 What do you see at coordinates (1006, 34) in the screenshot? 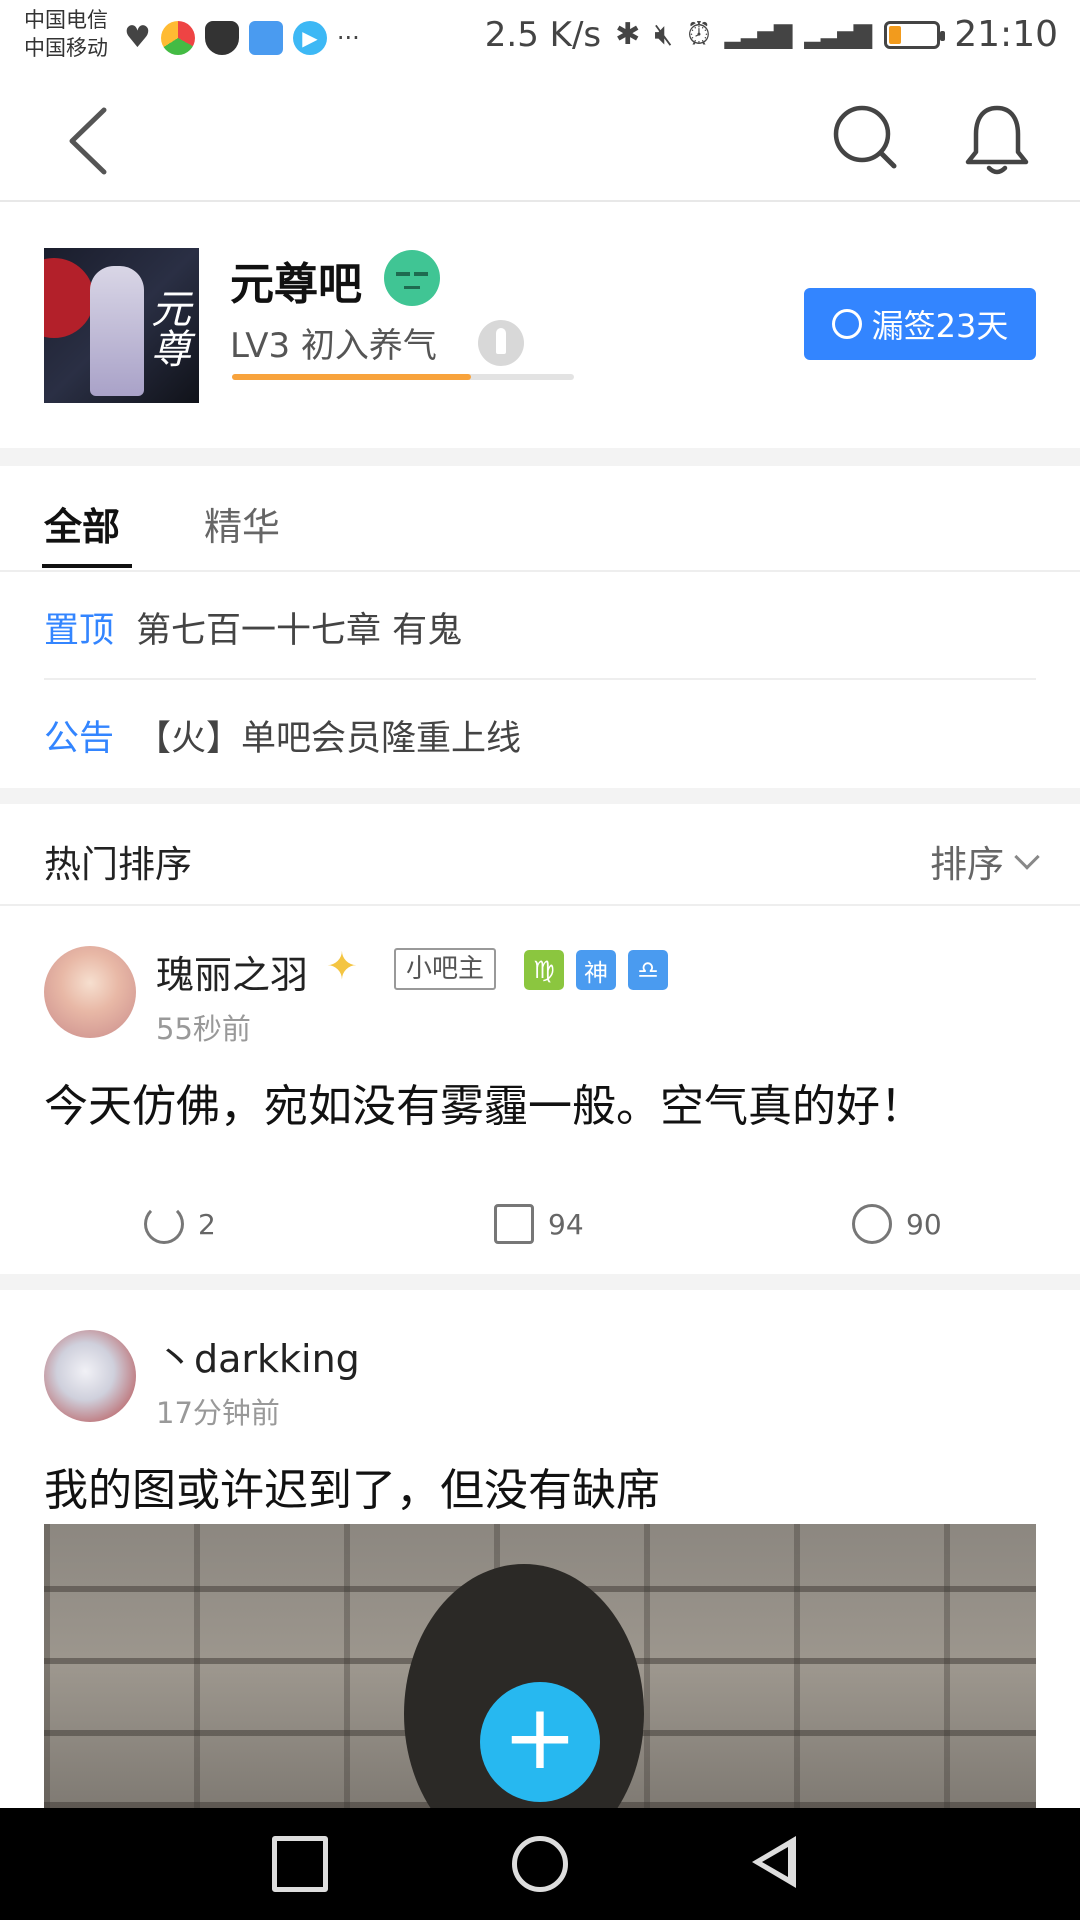
I see `clock: 21:10` at bounding box center [1006, 34].